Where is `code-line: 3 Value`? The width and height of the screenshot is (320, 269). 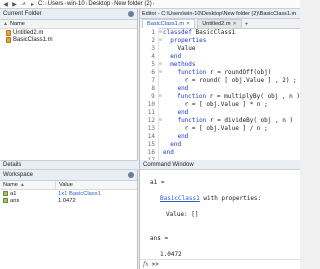
code-line: 3 Value is located at coordinates (220, 48).